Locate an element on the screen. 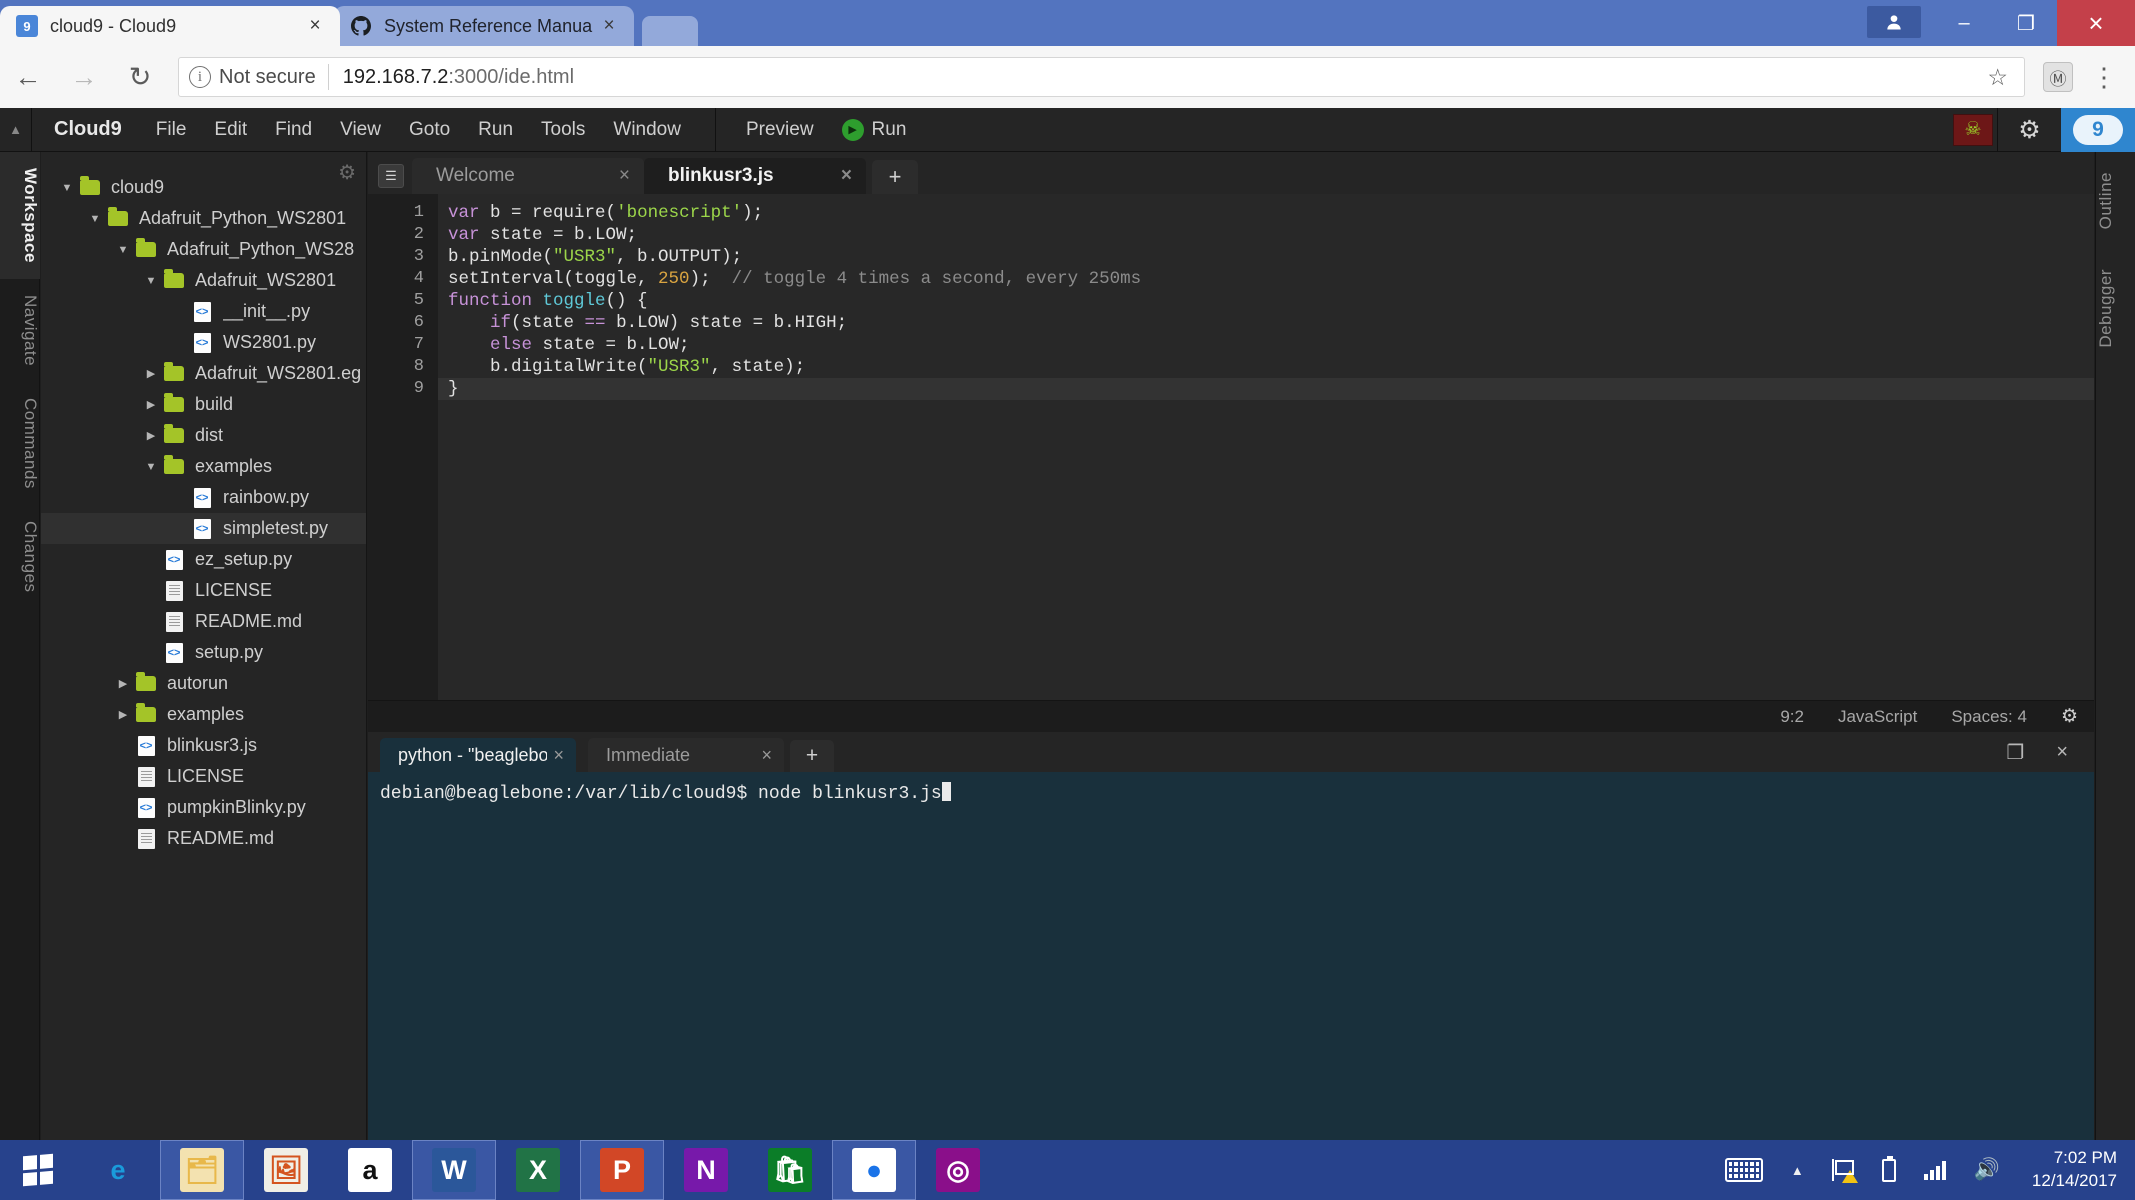  battery-icon is located at coordinates (1889, 1168).